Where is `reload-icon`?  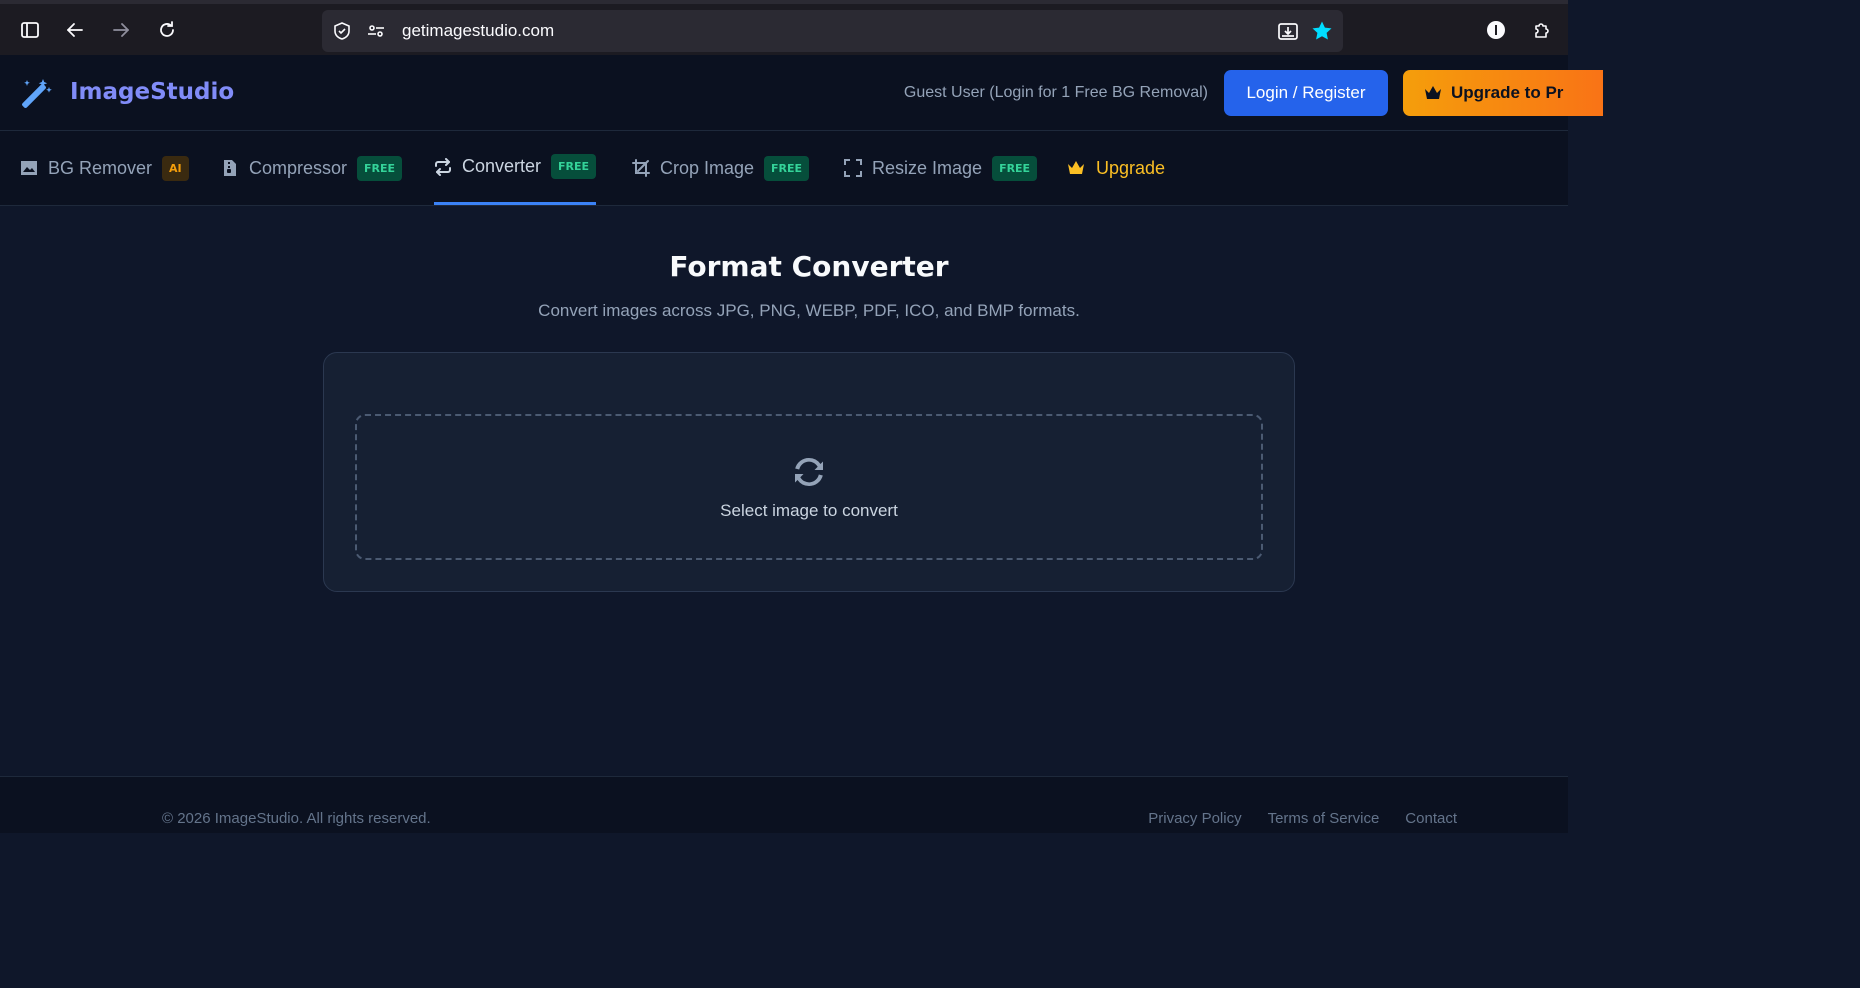 reload-icon is located at coordinates (167, 30).